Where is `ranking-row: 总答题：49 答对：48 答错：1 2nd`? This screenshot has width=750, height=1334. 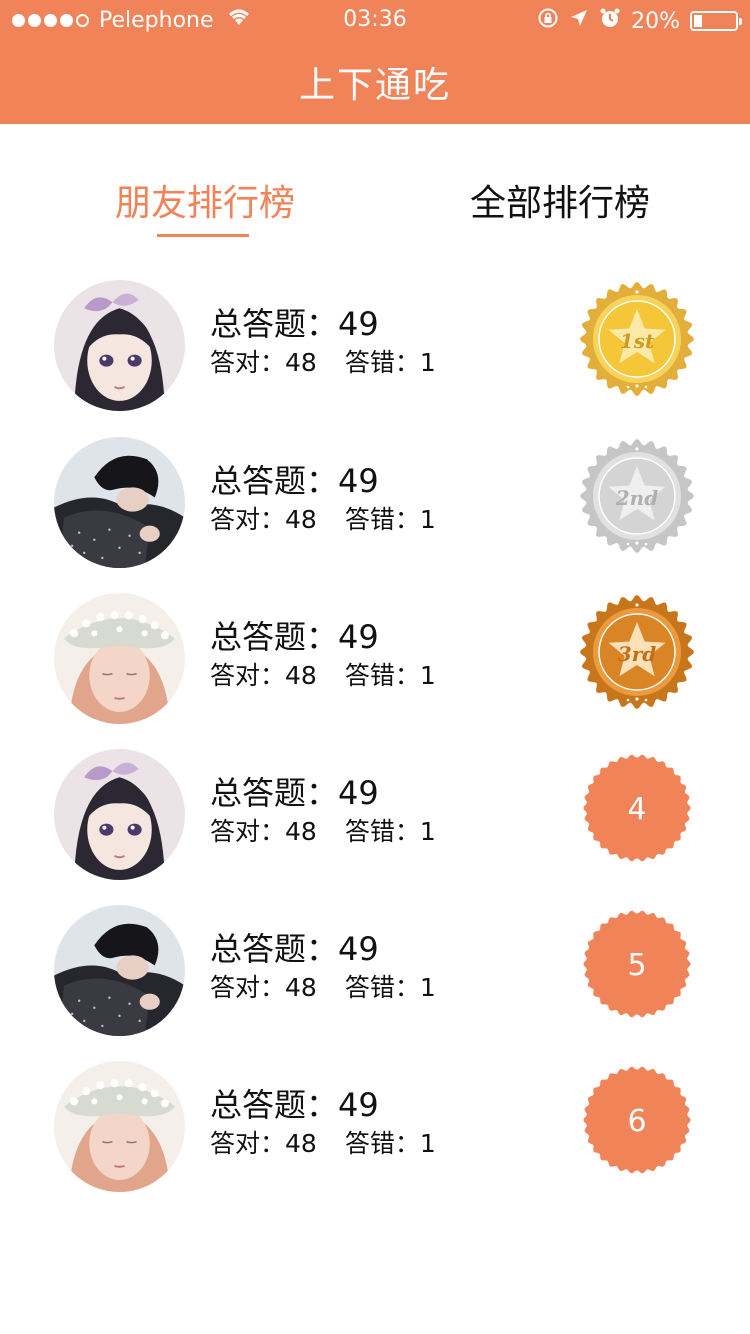
ranking-row: 总答题：49 答对：48 答错：1 2nd is located at coordinates (375, 501).